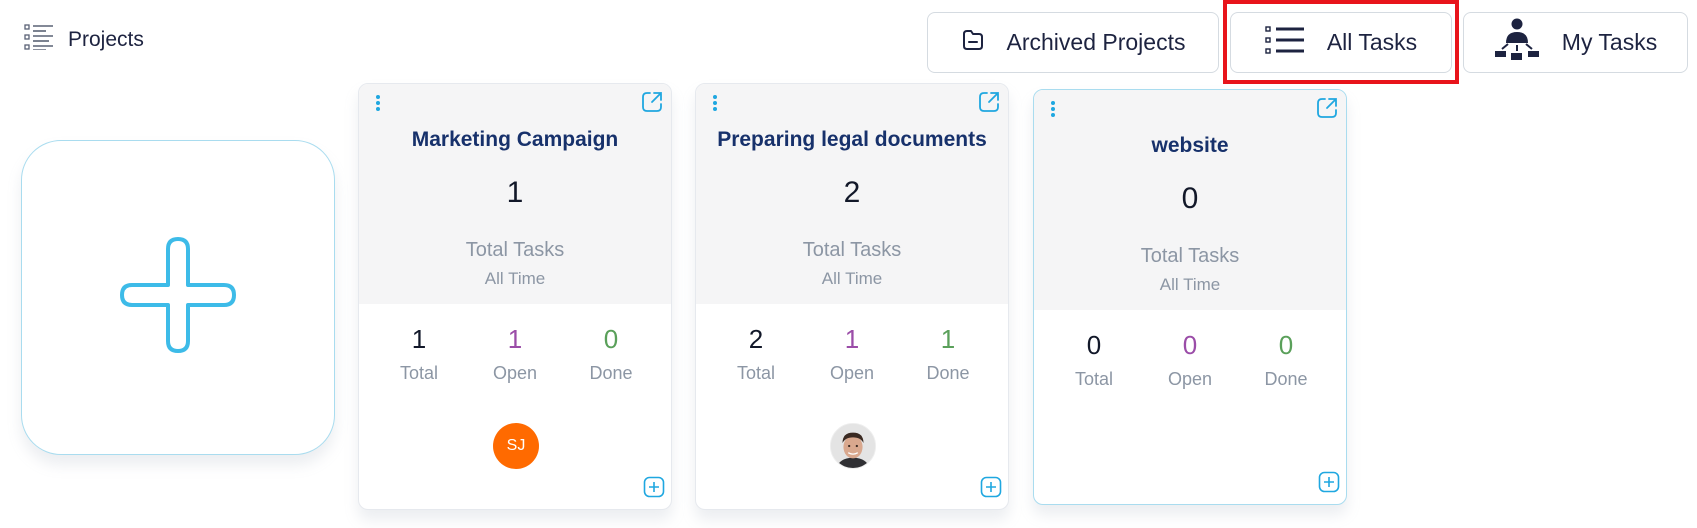 The height and width of the screenshot is (528, 1697). I want to click on stat-open-value: 0, so click(1190, 345).